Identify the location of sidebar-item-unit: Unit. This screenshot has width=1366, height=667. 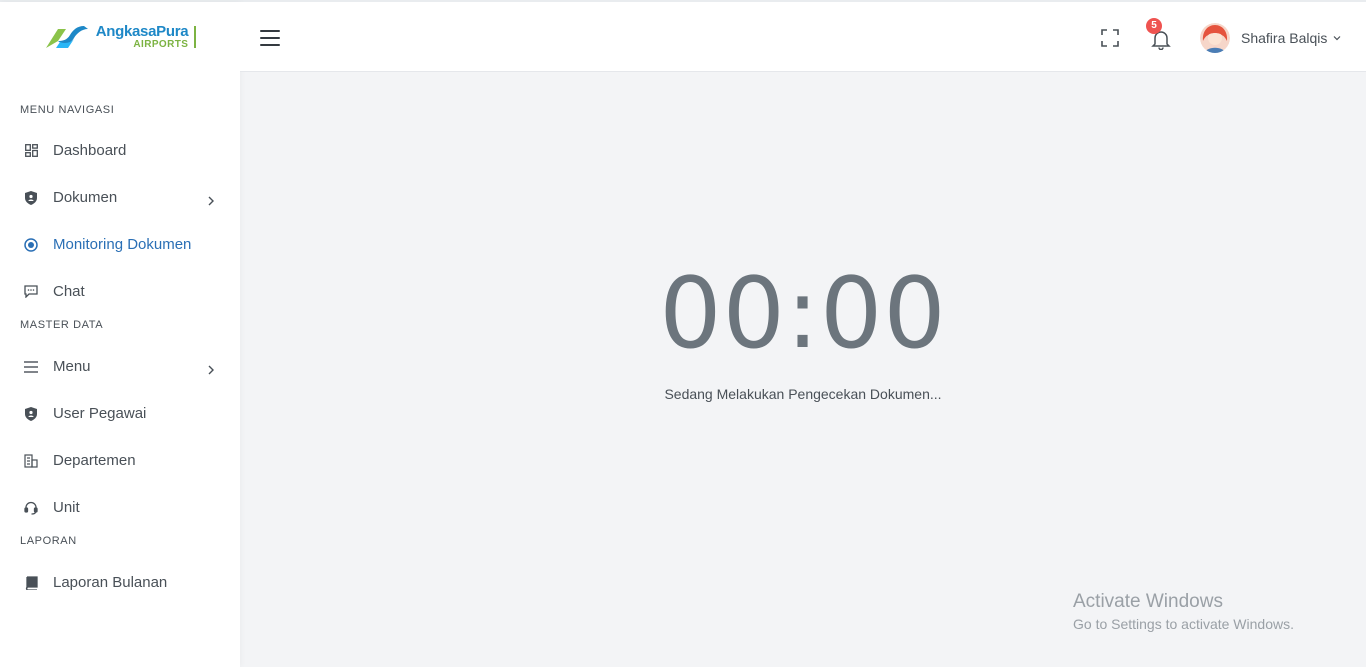
(120, 507).